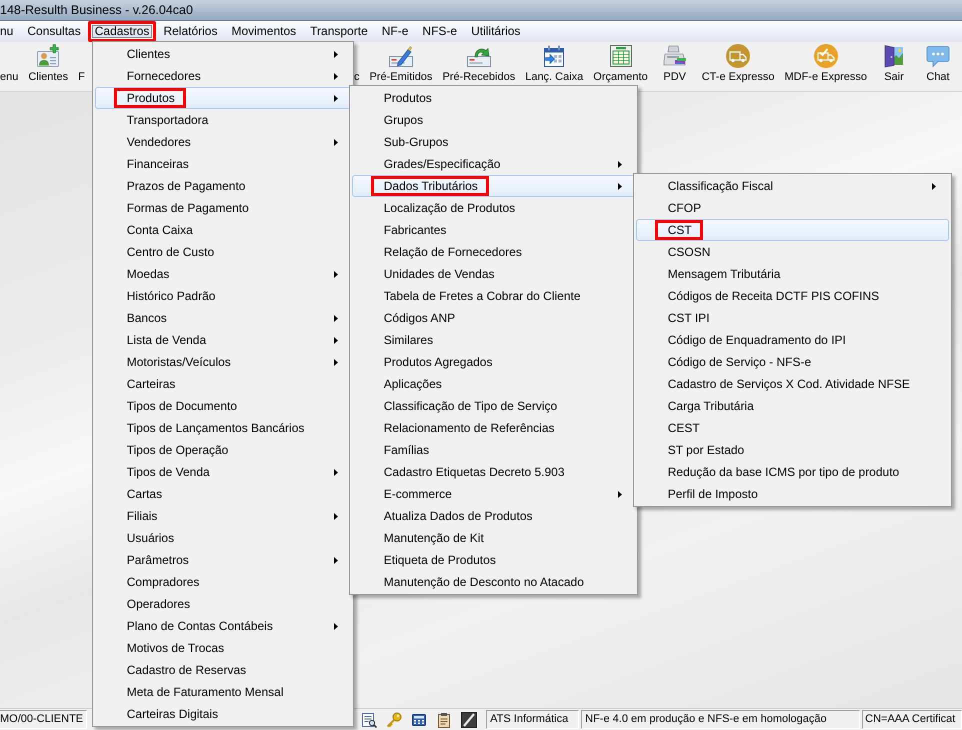 This screenshot has width=962, height=730. Describe the element at coordinates (493, 142) in the screenshot. I see `menu-item: Sub-Grupos` at that location.